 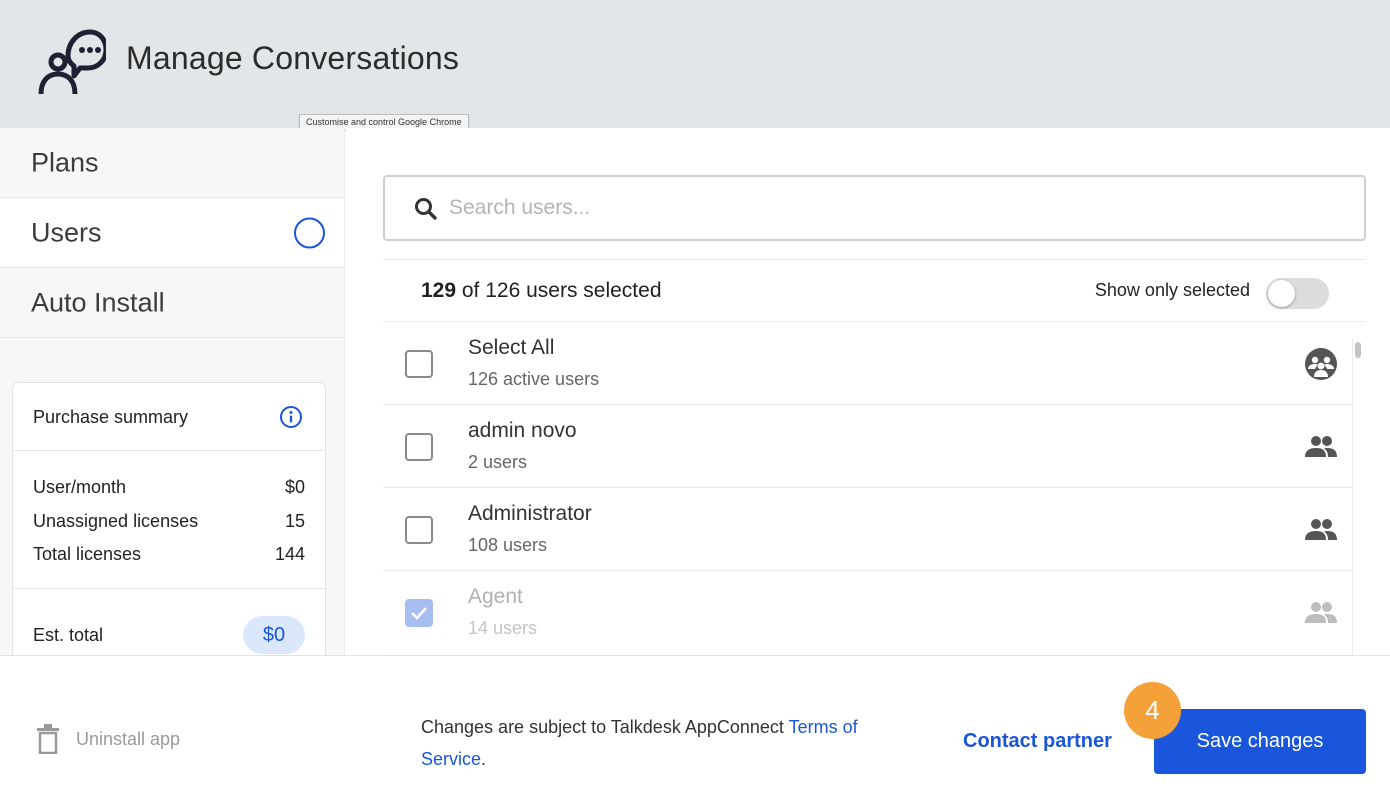 What do you see at coordinates (1359, 496) in the screenshot?
I see `list-scrollbar` at bounding box center [1359, 496].